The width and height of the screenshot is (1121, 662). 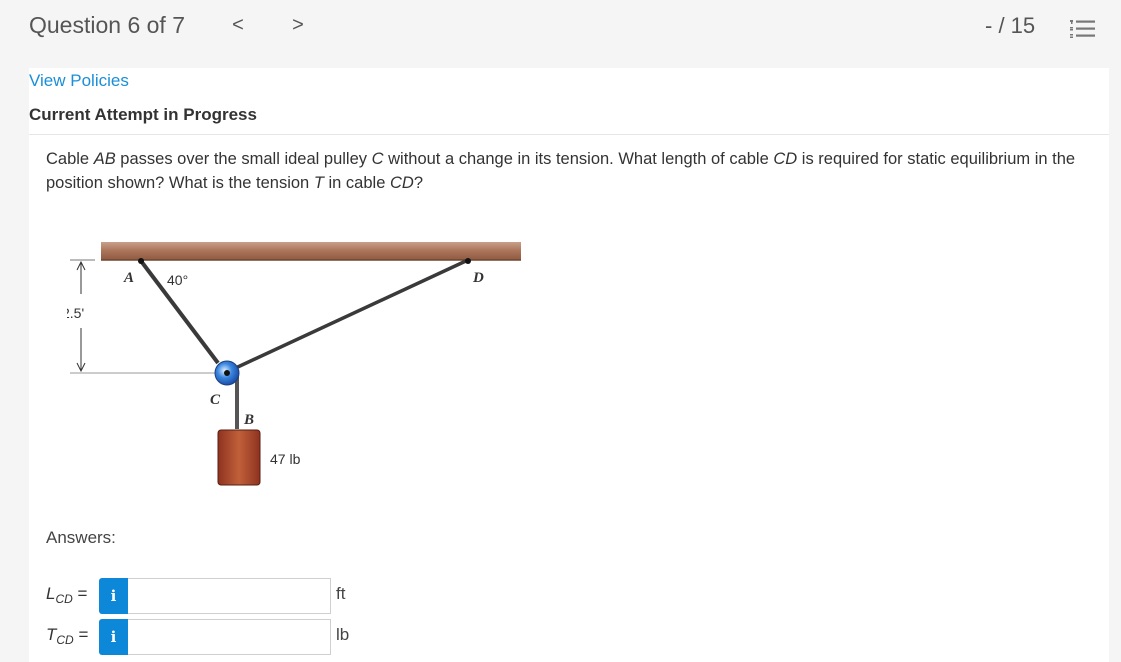 What do you see at coordinates (177, 280) in the screenshot?
I see `angle-label: 40°` at bounding box center [177, 280].